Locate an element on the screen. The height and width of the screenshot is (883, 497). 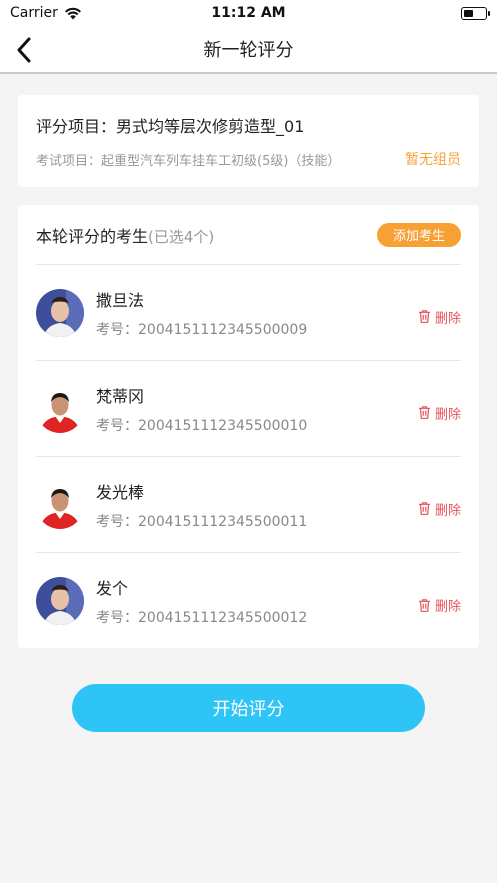
student-id: 考号：2004151112345500010 is located at coordinates (278, 425).